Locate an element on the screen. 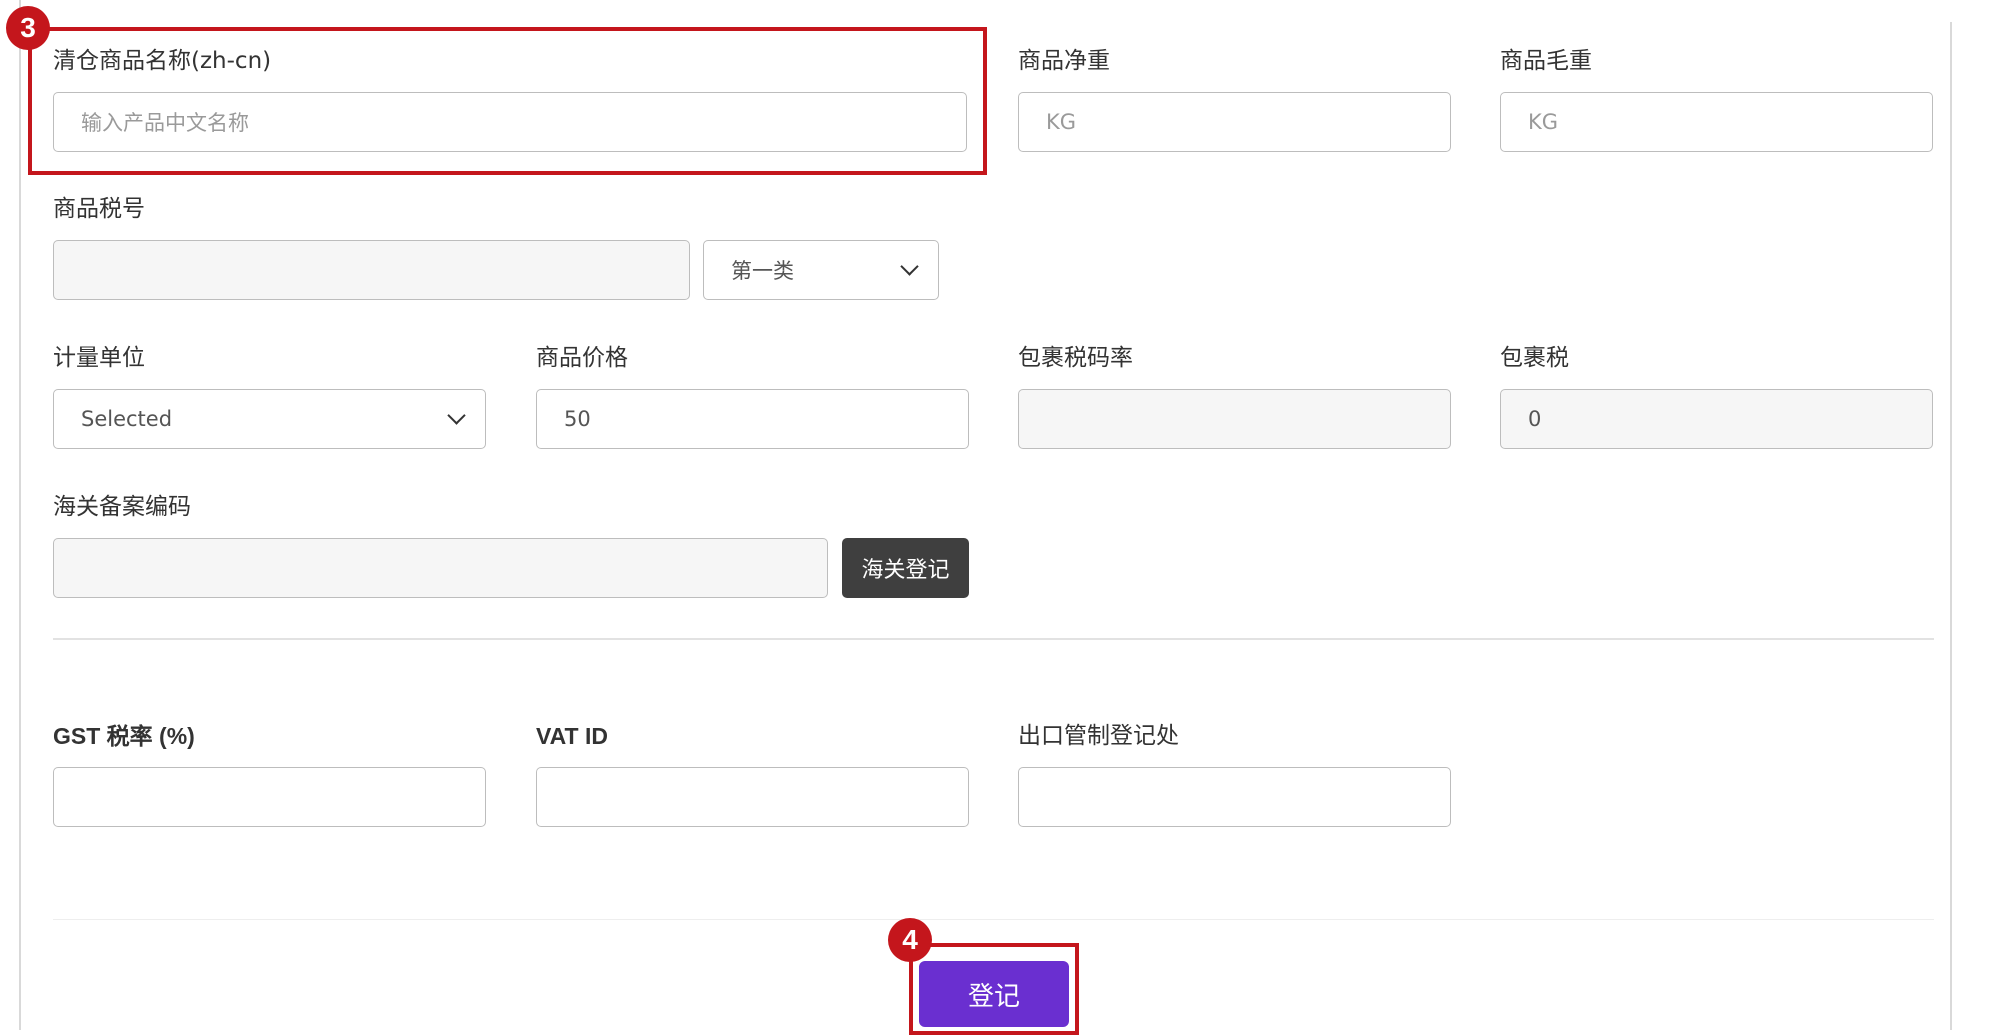  gross-weight-label: 商品毛重 is located at coordinates (1546, 61).